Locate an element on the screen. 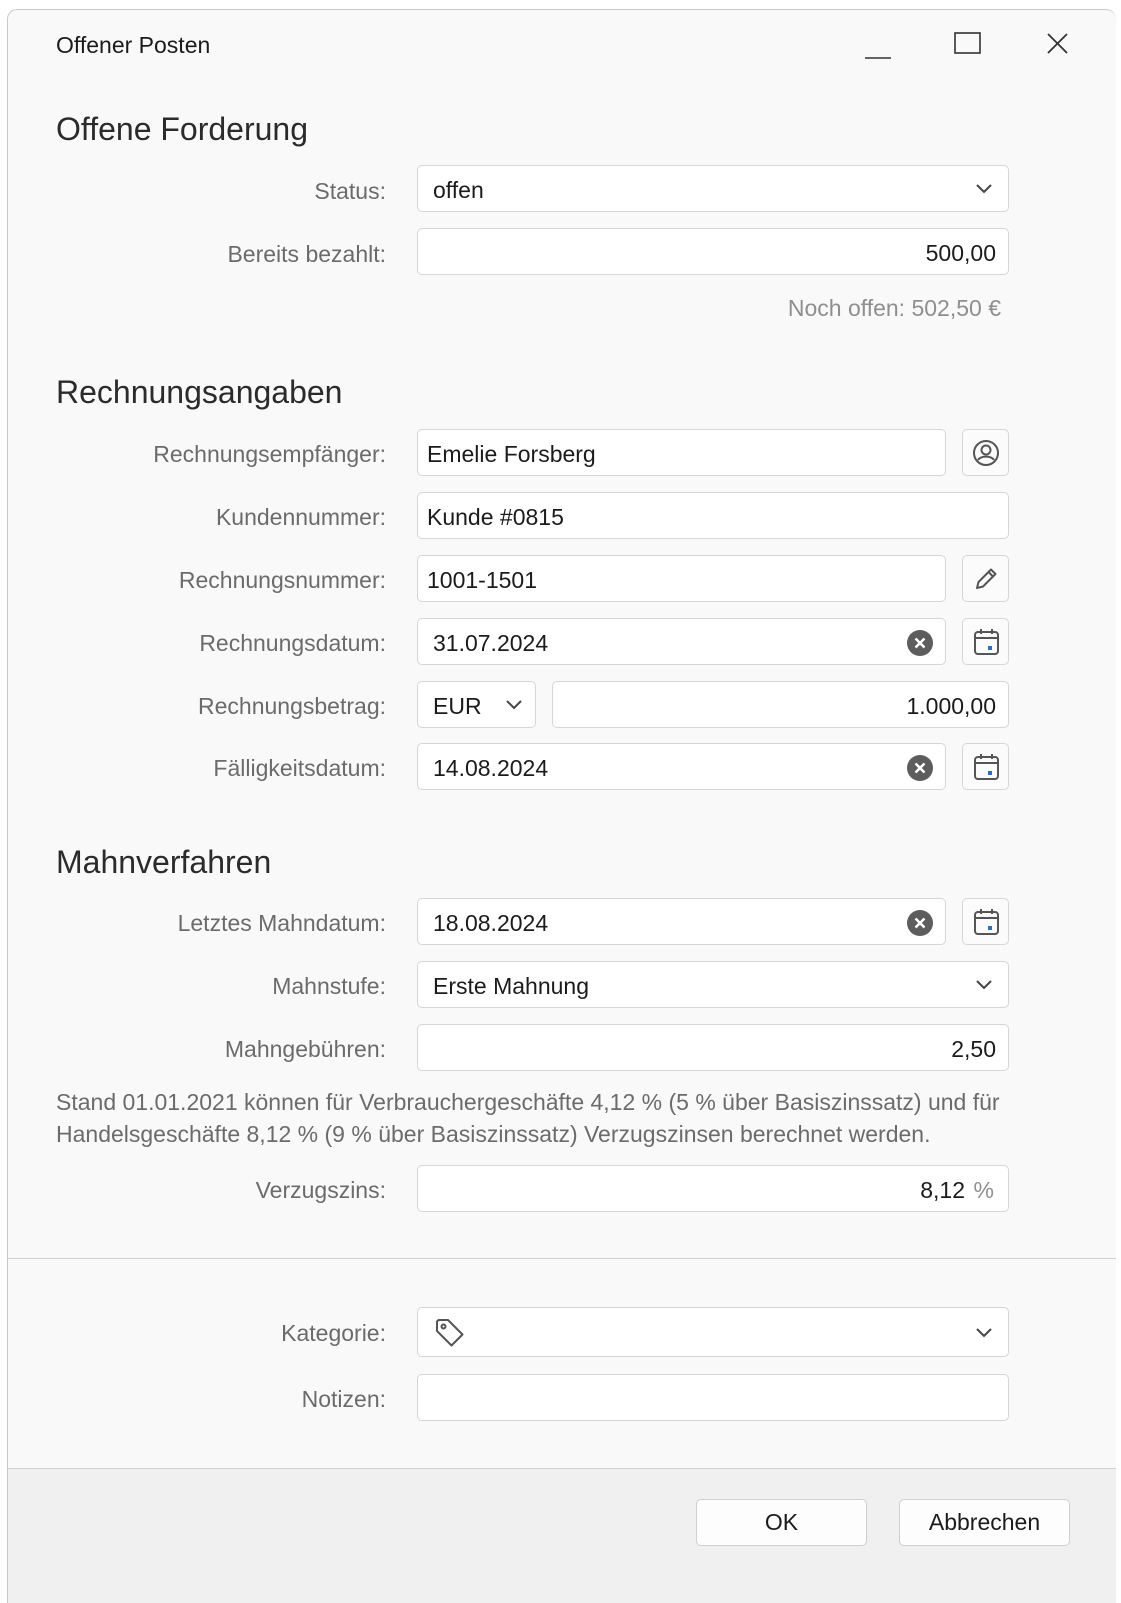 The width and height of the screenshot is (1121, 1603). tag-icon is located at coordinates (450, 1333).